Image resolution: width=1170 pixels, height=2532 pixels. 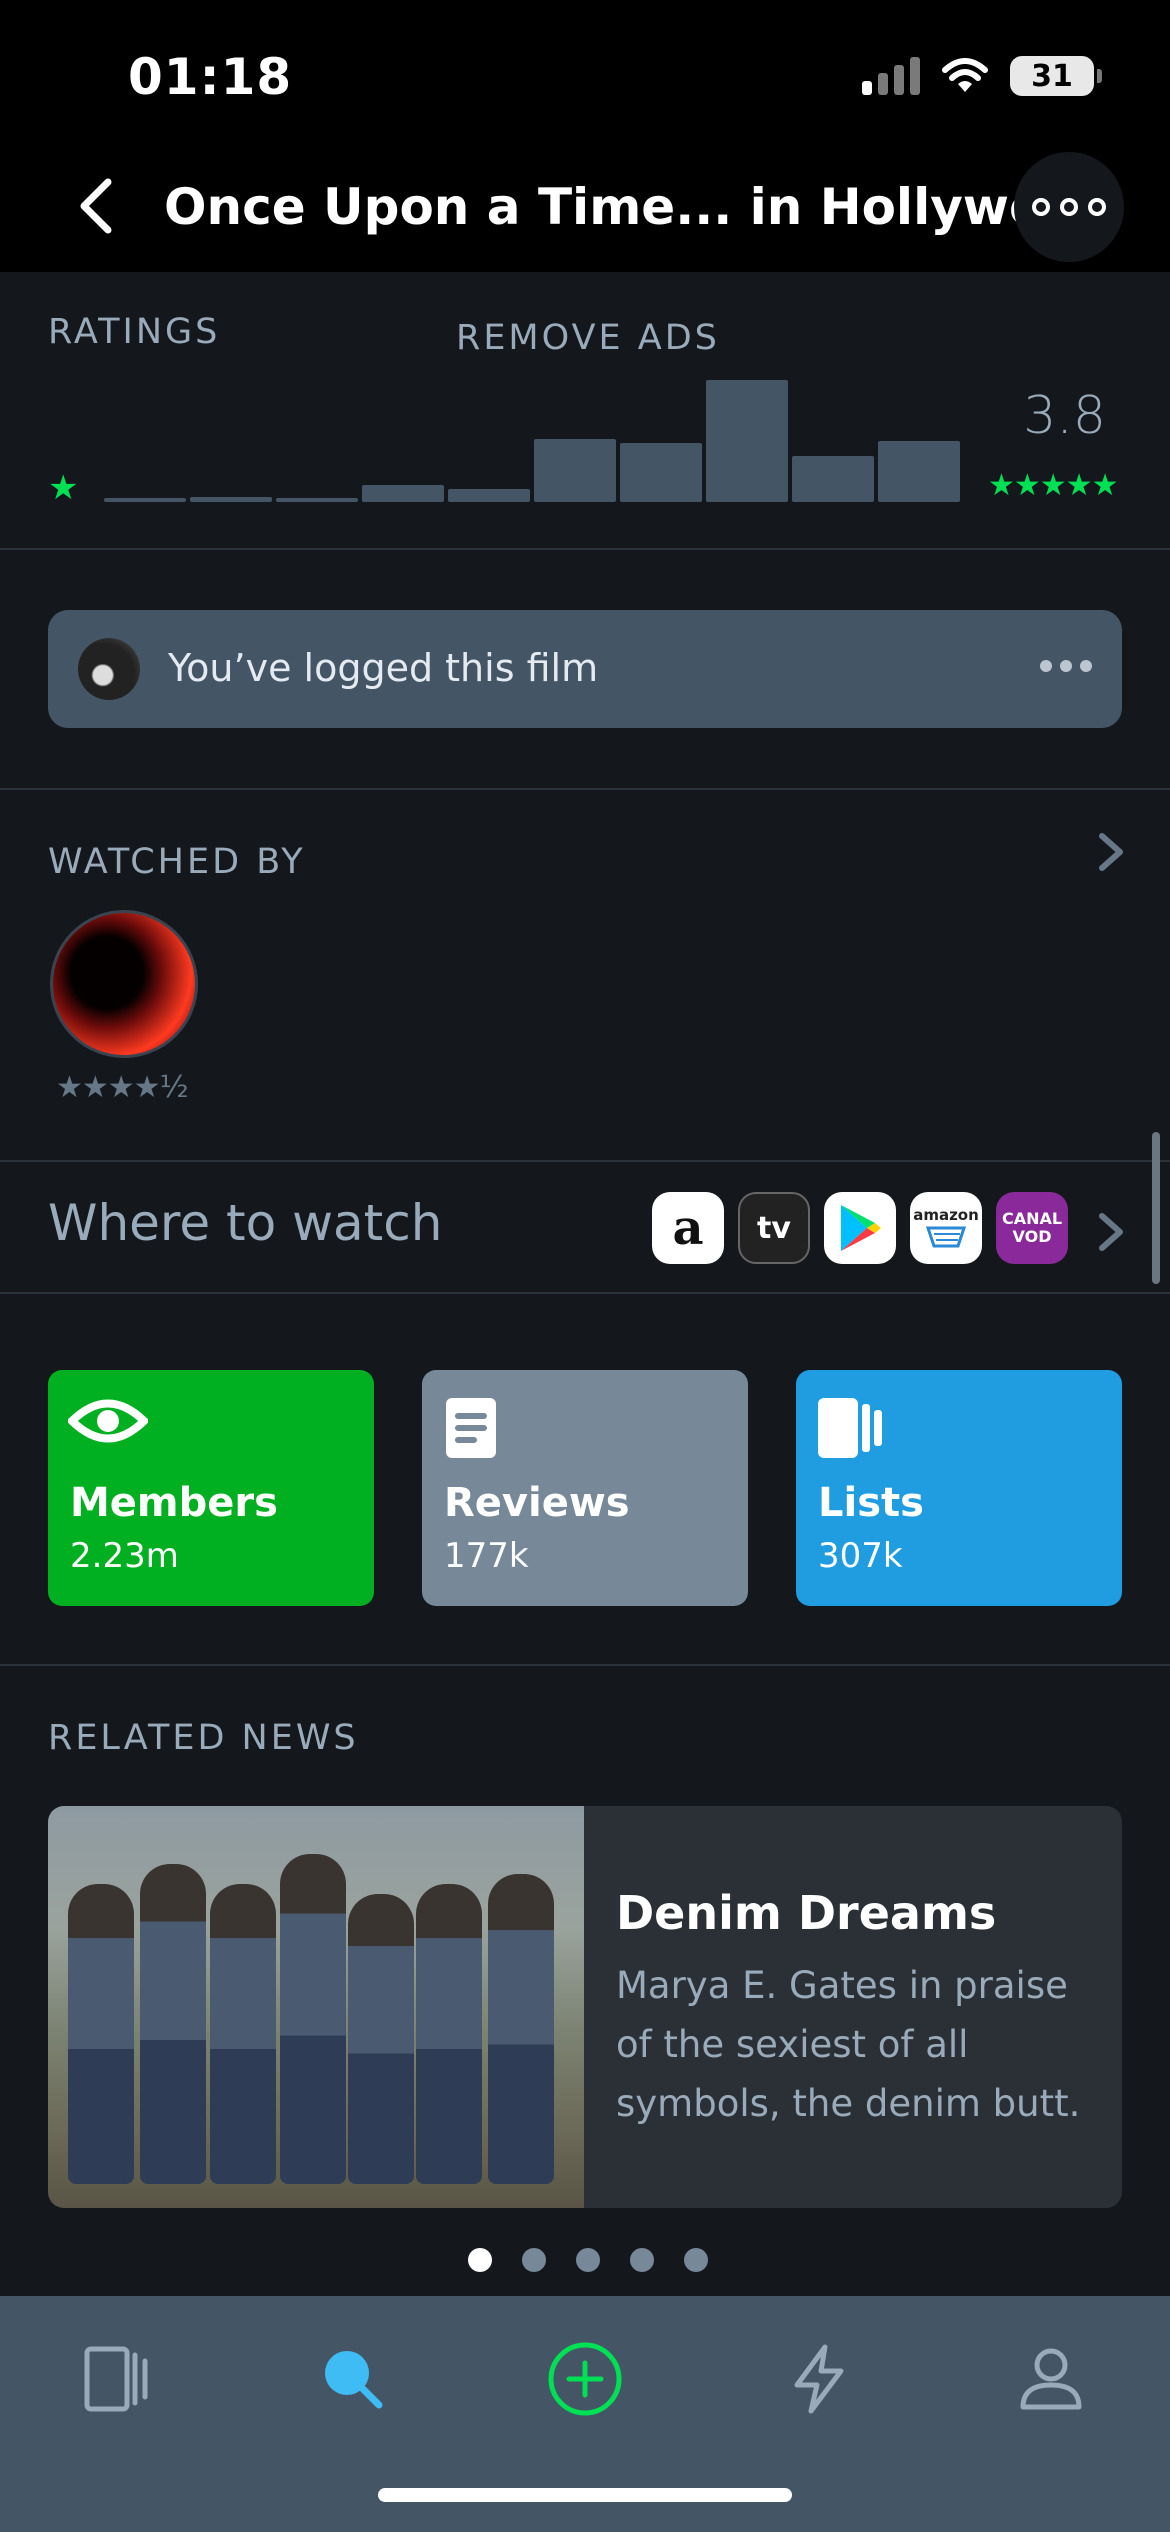 I want to click on watcher-rating: ★★★★½, so click(x=122, y=1087).